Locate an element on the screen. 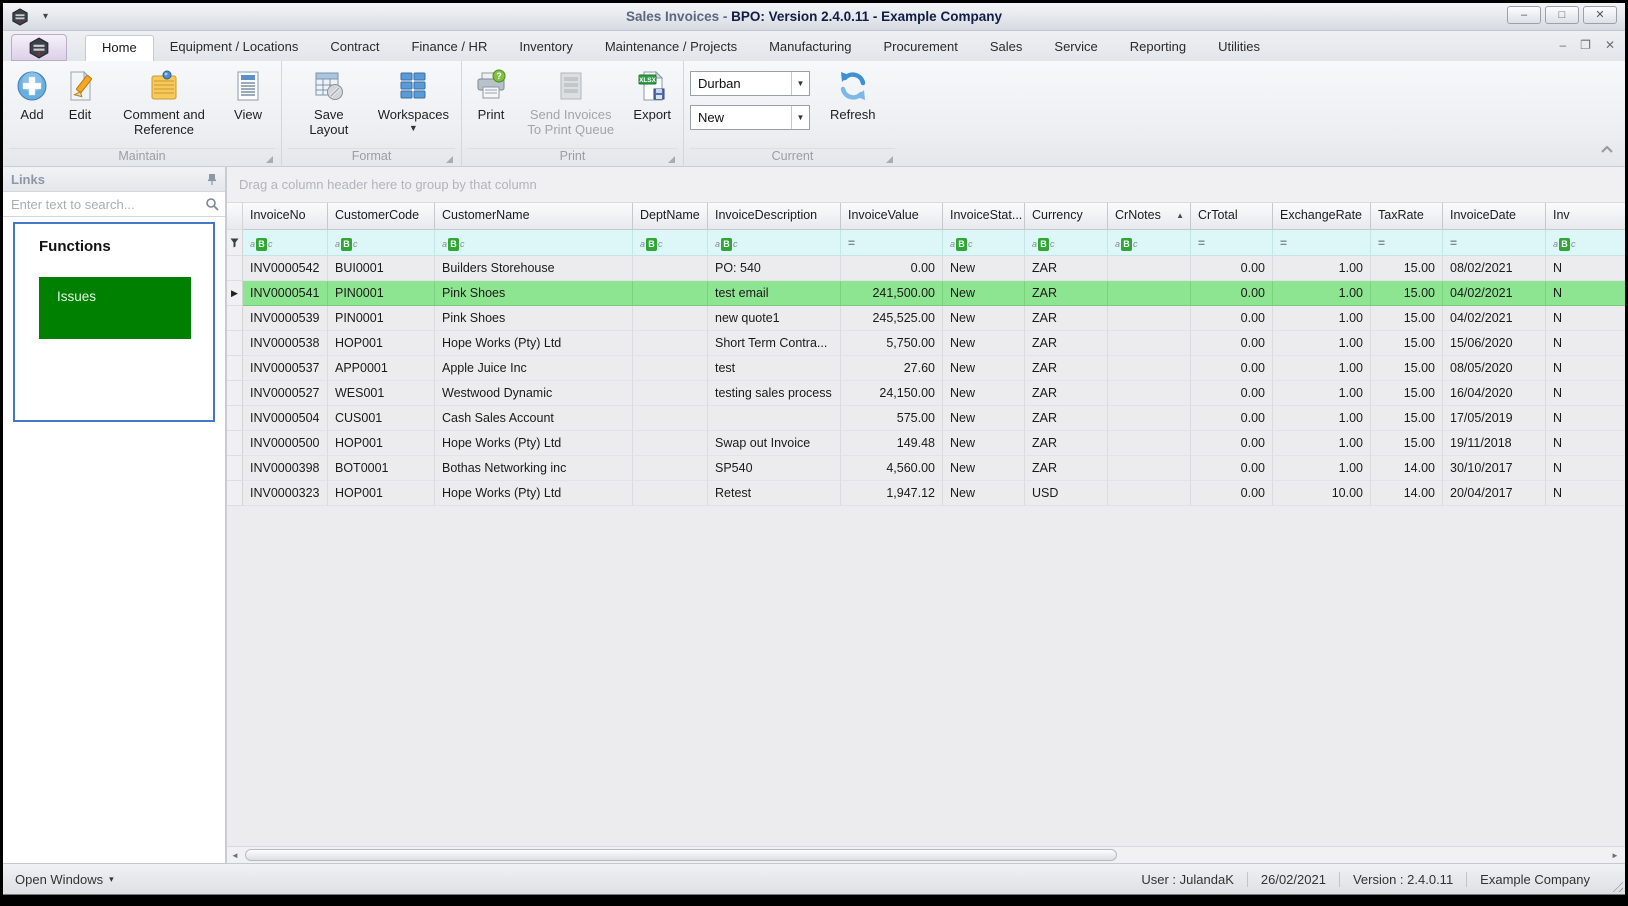  application-menu-button is located at coordinates (39, 47).